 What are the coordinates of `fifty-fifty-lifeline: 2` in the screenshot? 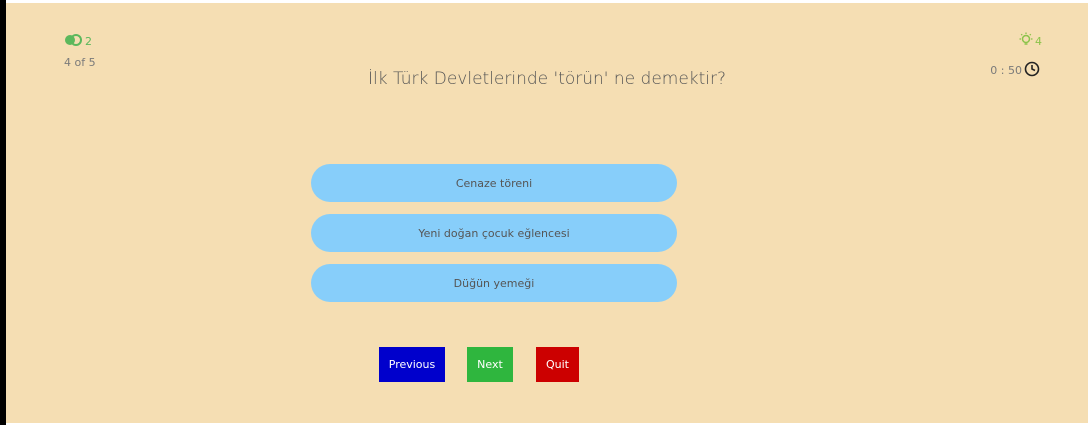 It's located at (78, 41).